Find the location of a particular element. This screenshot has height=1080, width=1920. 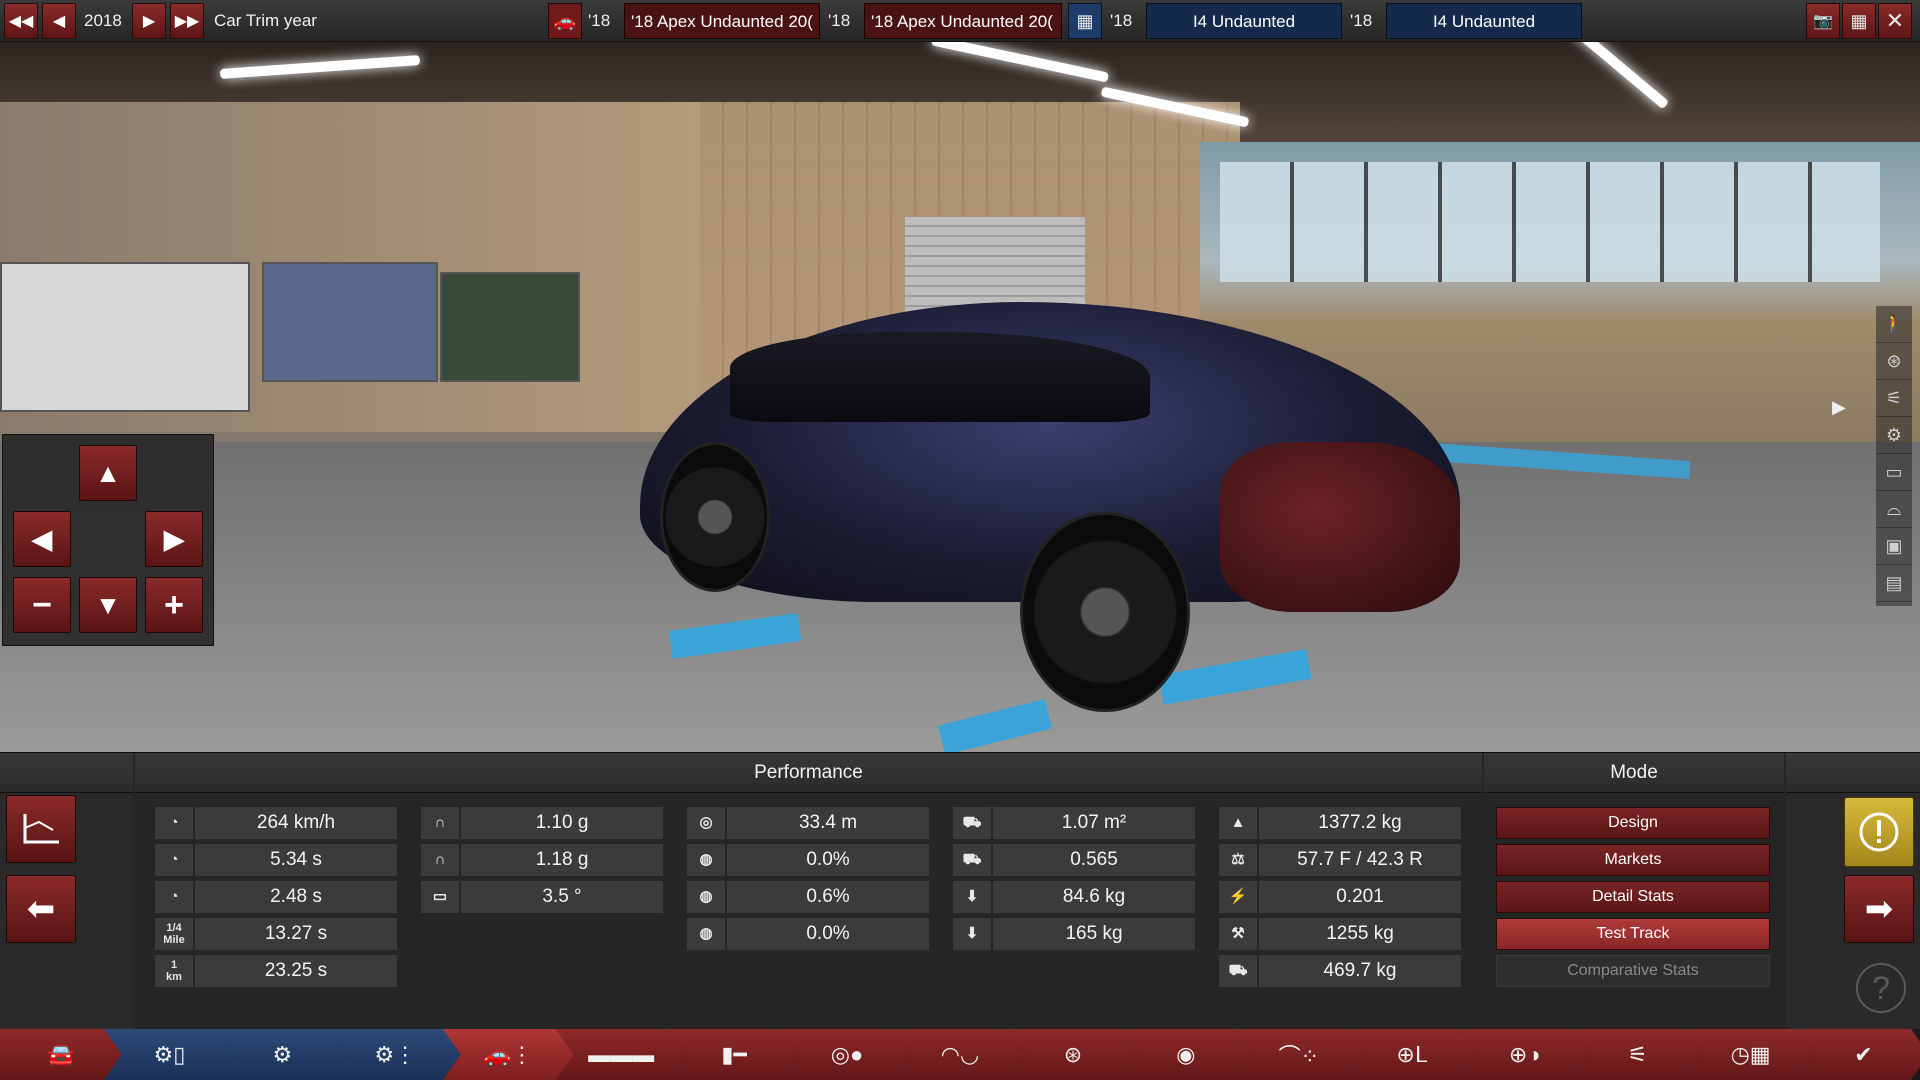

camera-up-button: ▲ is located at coordinates (108, 473).